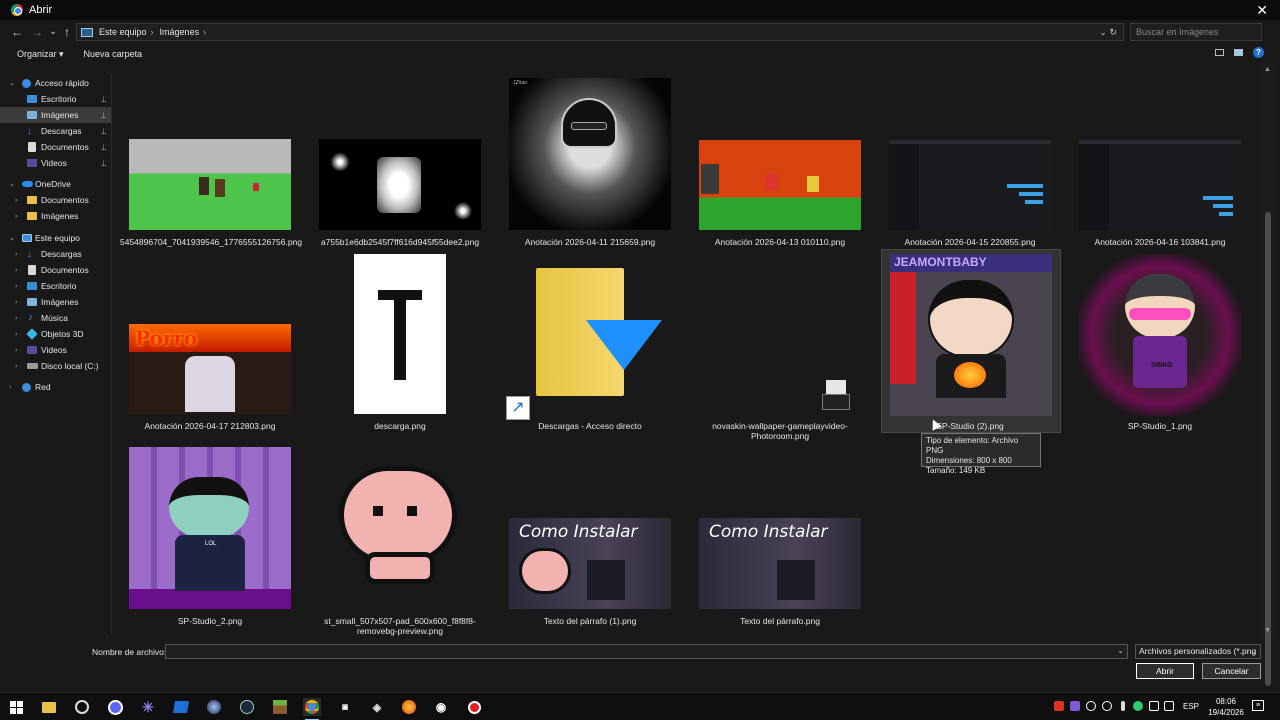  I want to click on address-bar: Este equipo › Imágenes › ⌄ ↻, so click(600, 32).